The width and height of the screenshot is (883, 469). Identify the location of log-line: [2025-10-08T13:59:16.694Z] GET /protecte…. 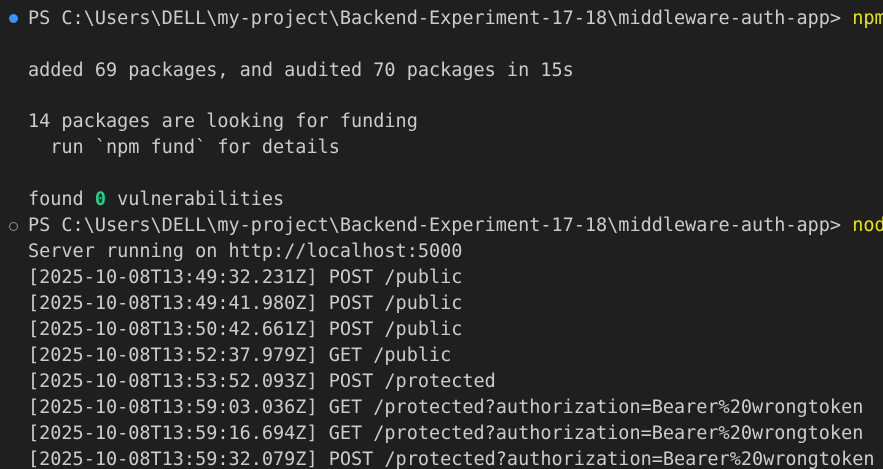
(446, 433).